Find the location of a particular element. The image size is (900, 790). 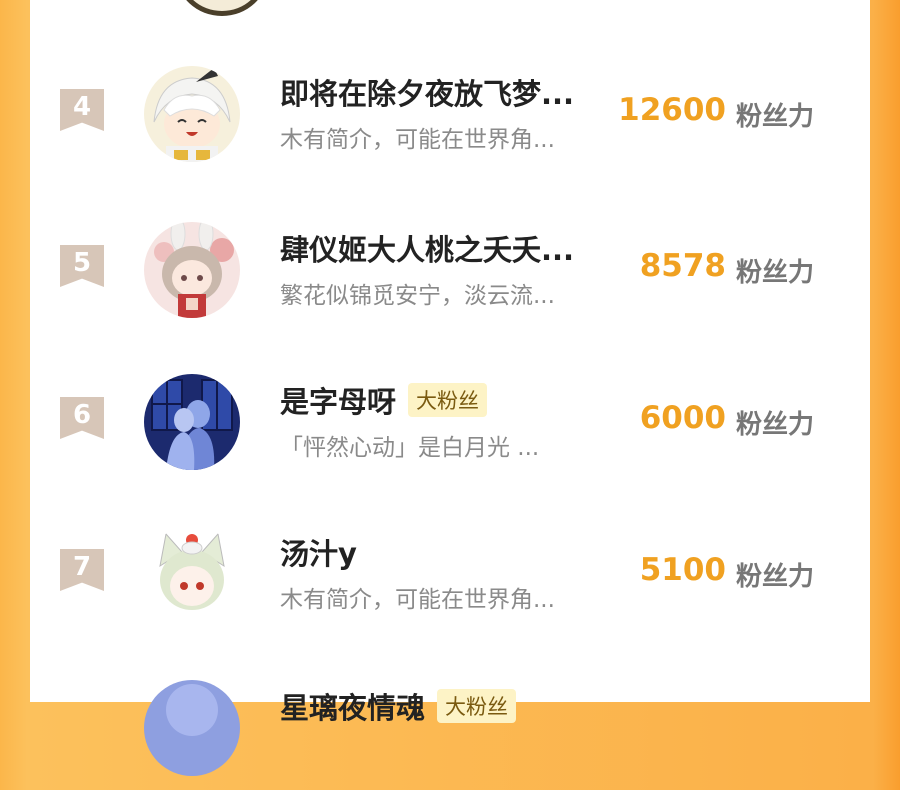

anime-couple-night-avatar-icon is located at coordinates (192, 422).